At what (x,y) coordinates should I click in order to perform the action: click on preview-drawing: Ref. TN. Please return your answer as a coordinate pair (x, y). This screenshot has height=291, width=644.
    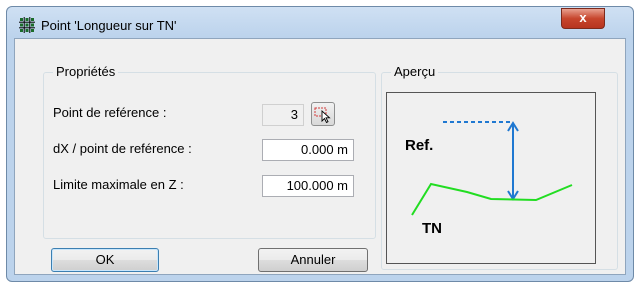
    Looking at the image, I should click on (489, 179).